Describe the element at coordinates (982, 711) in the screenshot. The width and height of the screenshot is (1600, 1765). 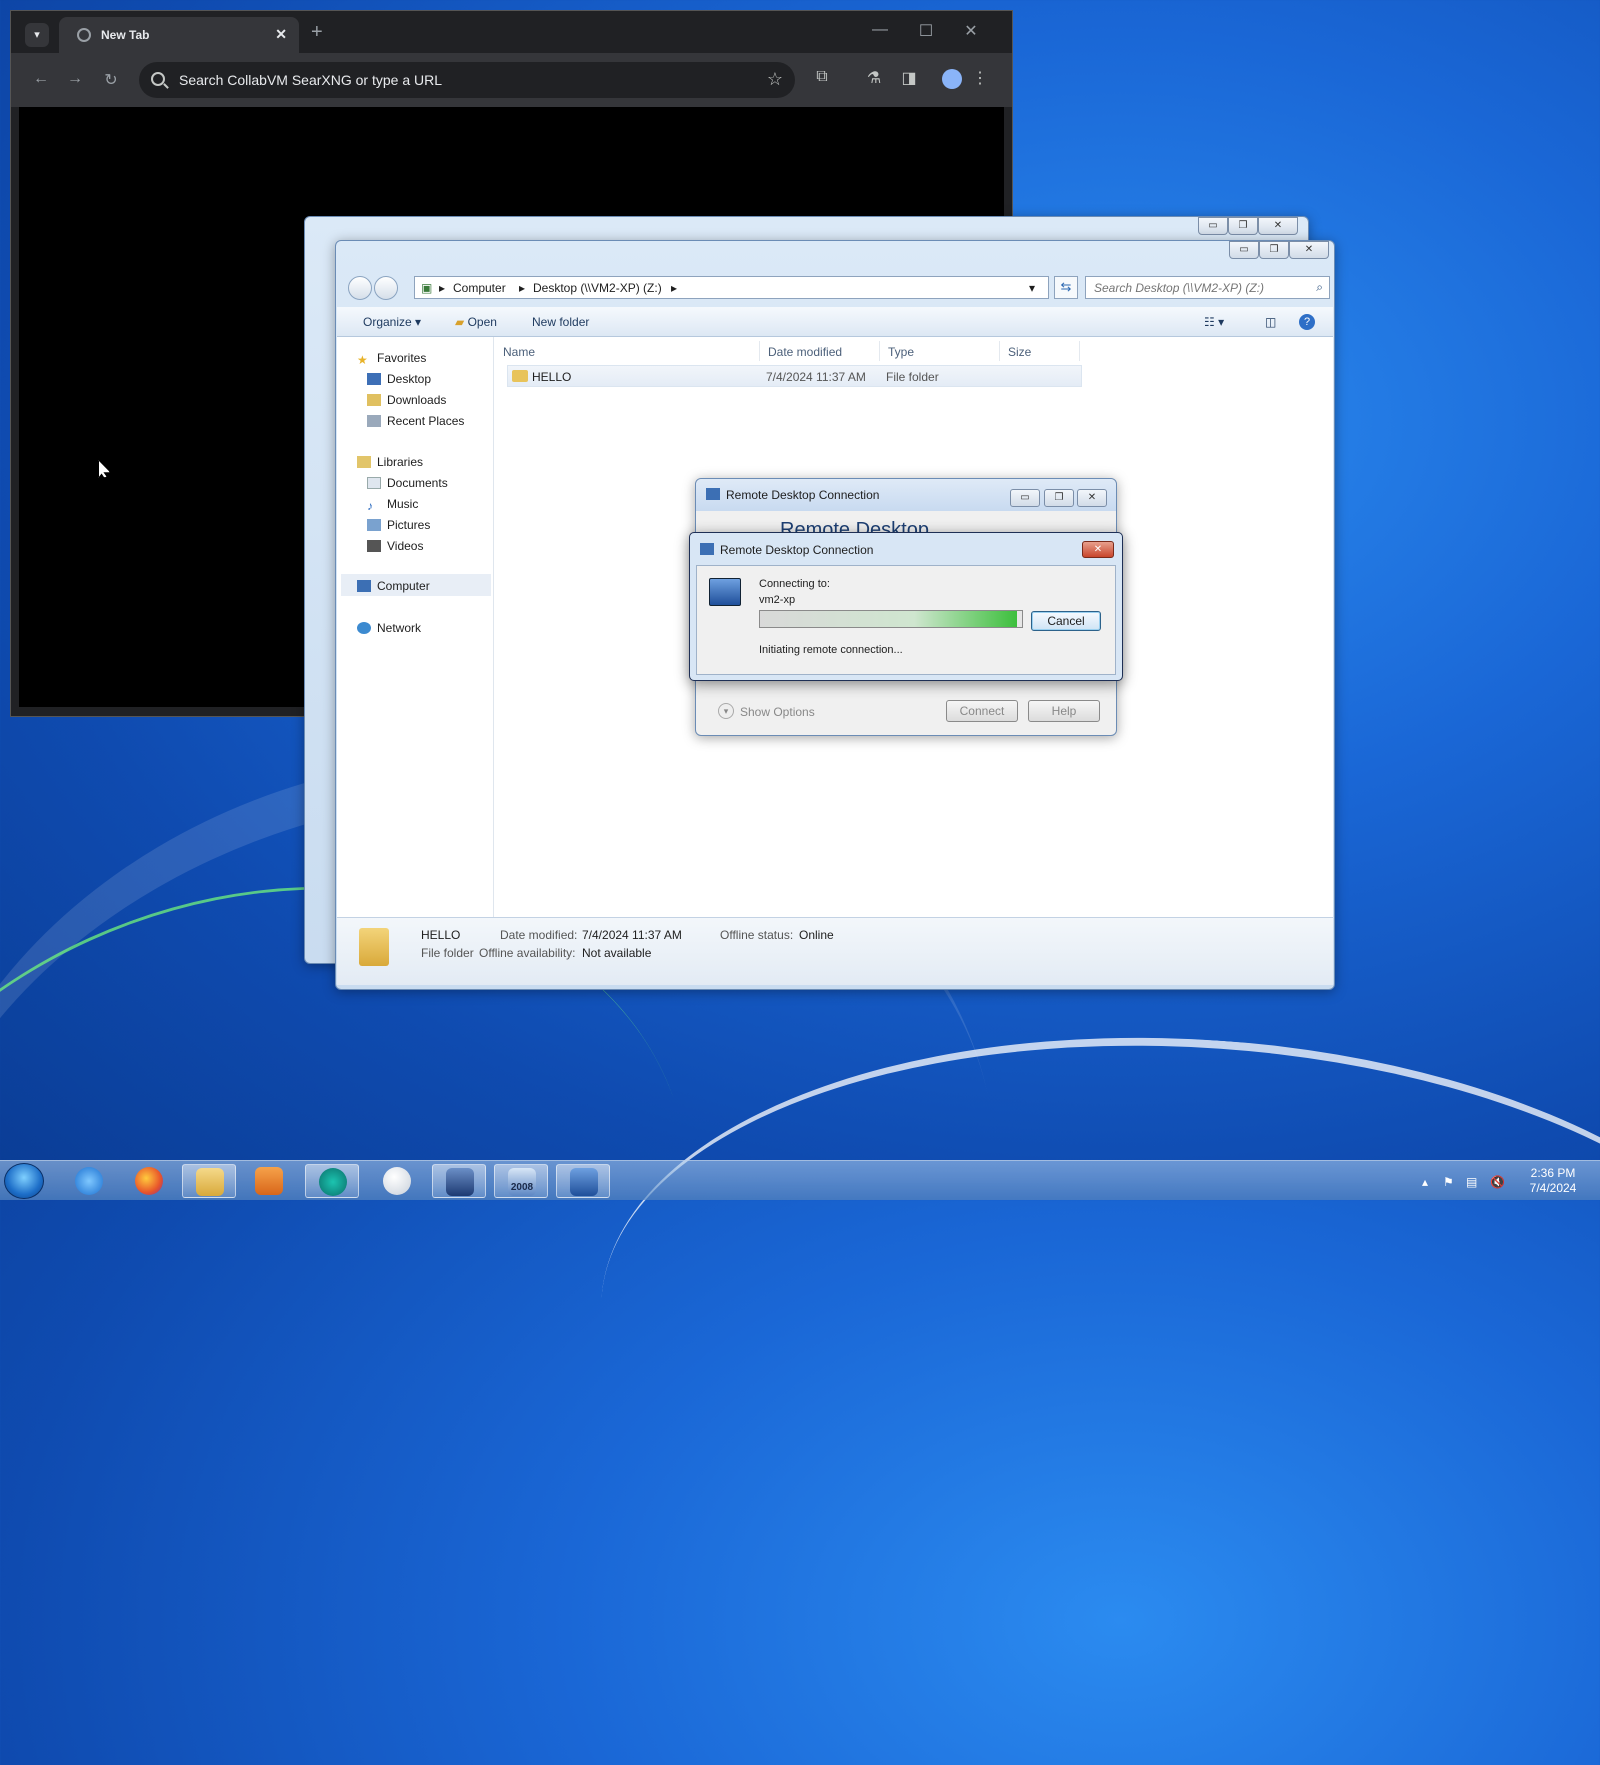
I see `connect-button: Connect` at that location.